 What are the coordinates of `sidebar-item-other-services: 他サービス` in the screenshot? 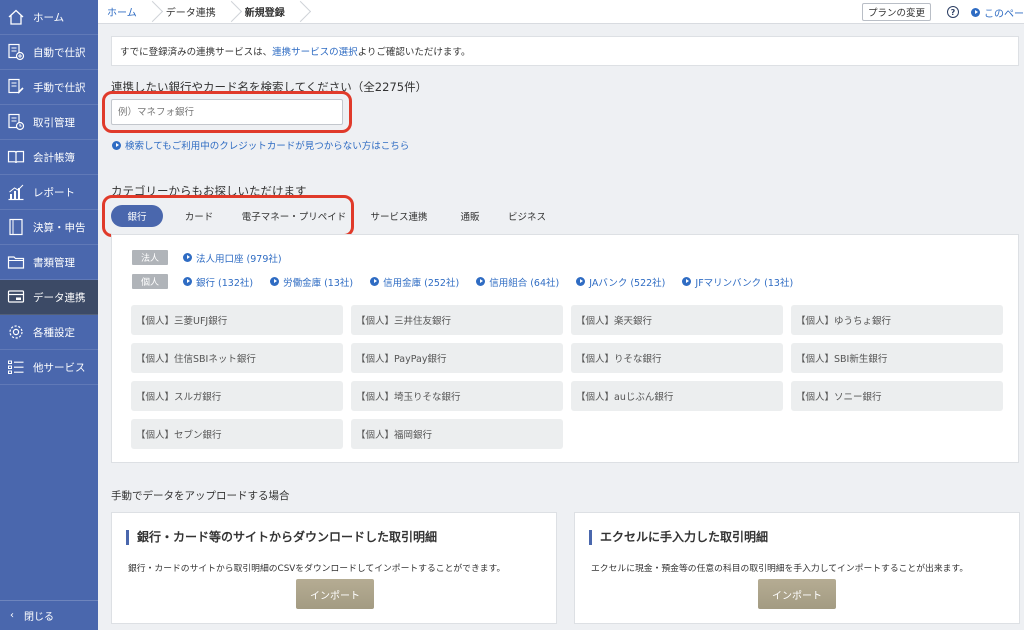 It's located at (49, 367).